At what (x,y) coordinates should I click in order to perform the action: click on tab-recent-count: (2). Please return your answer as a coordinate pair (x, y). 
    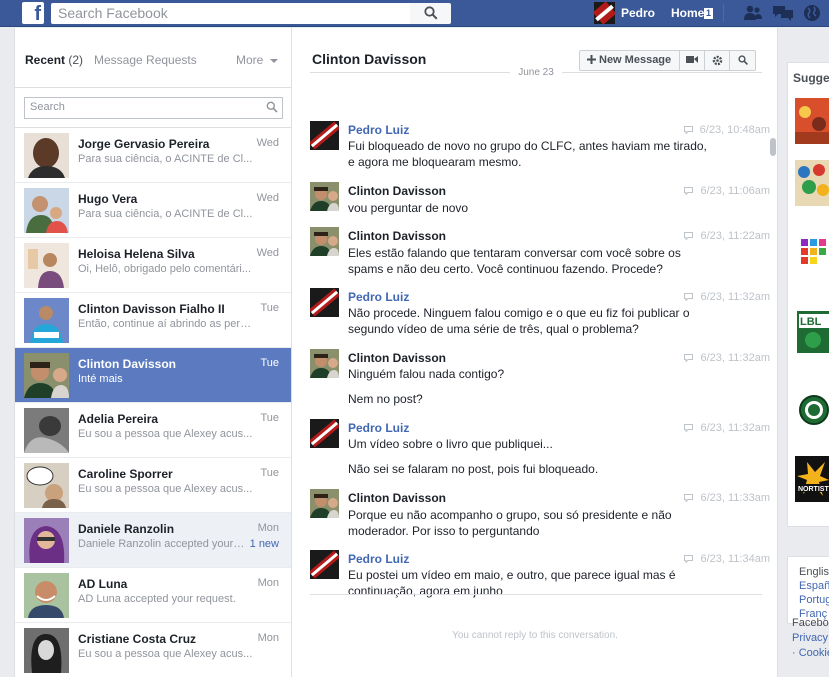
    Looking at the image, I should click on (76, 60).